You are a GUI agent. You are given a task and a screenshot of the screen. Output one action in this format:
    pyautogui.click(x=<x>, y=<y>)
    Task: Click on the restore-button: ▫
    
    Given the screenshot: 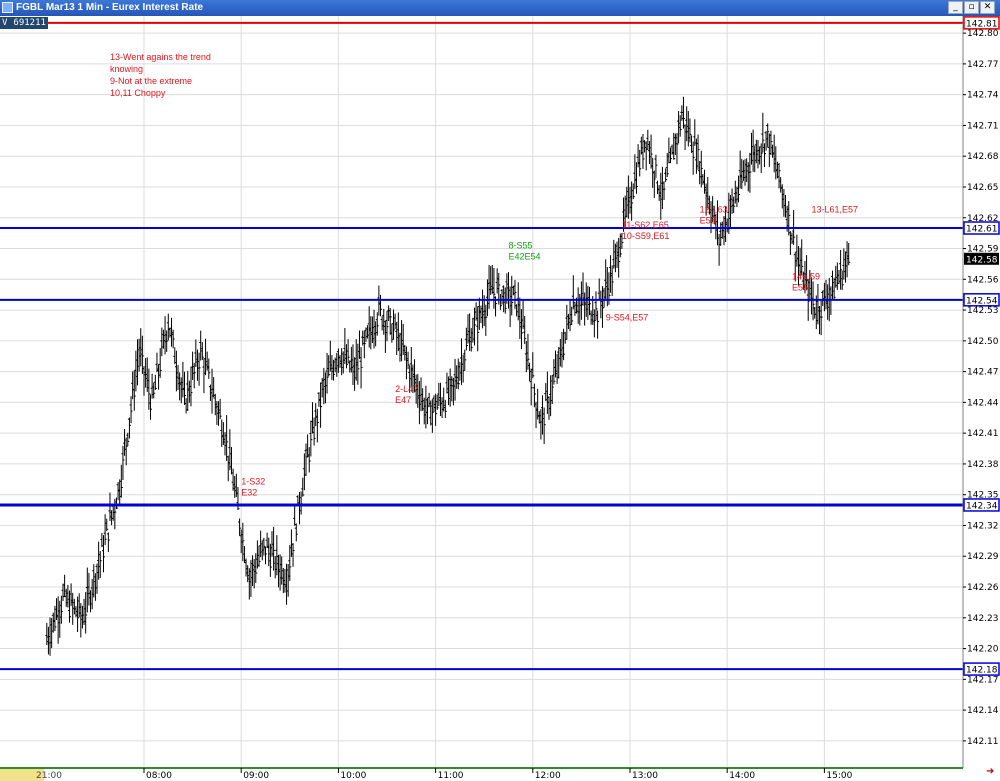 What is the action you would take?
    pyautogui.click(x=971, y=7)
    